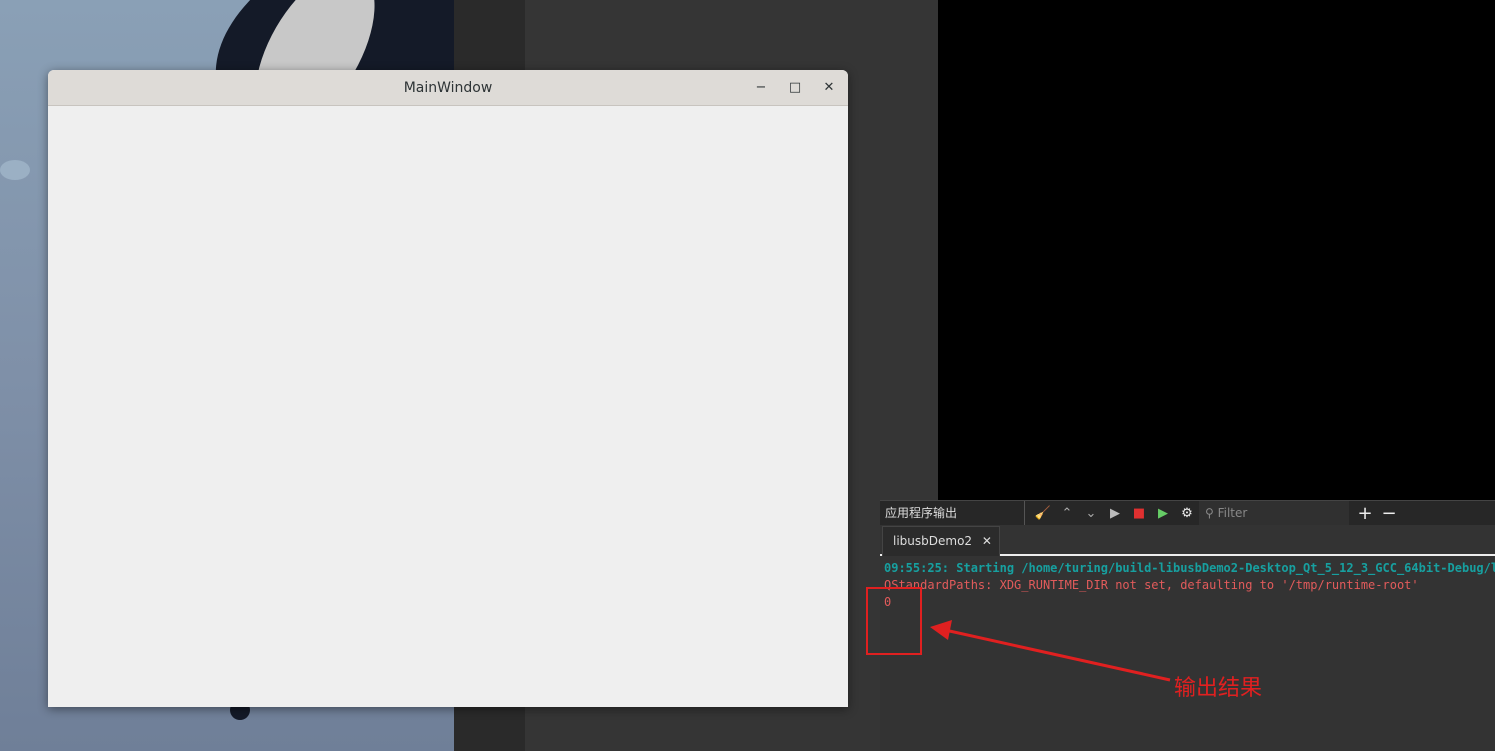 This screenshot has height=751, width=1495. Describe the element at coordinates (1218, 688) in the screenshot. I see `annotation-label: 输出结果` at that location.